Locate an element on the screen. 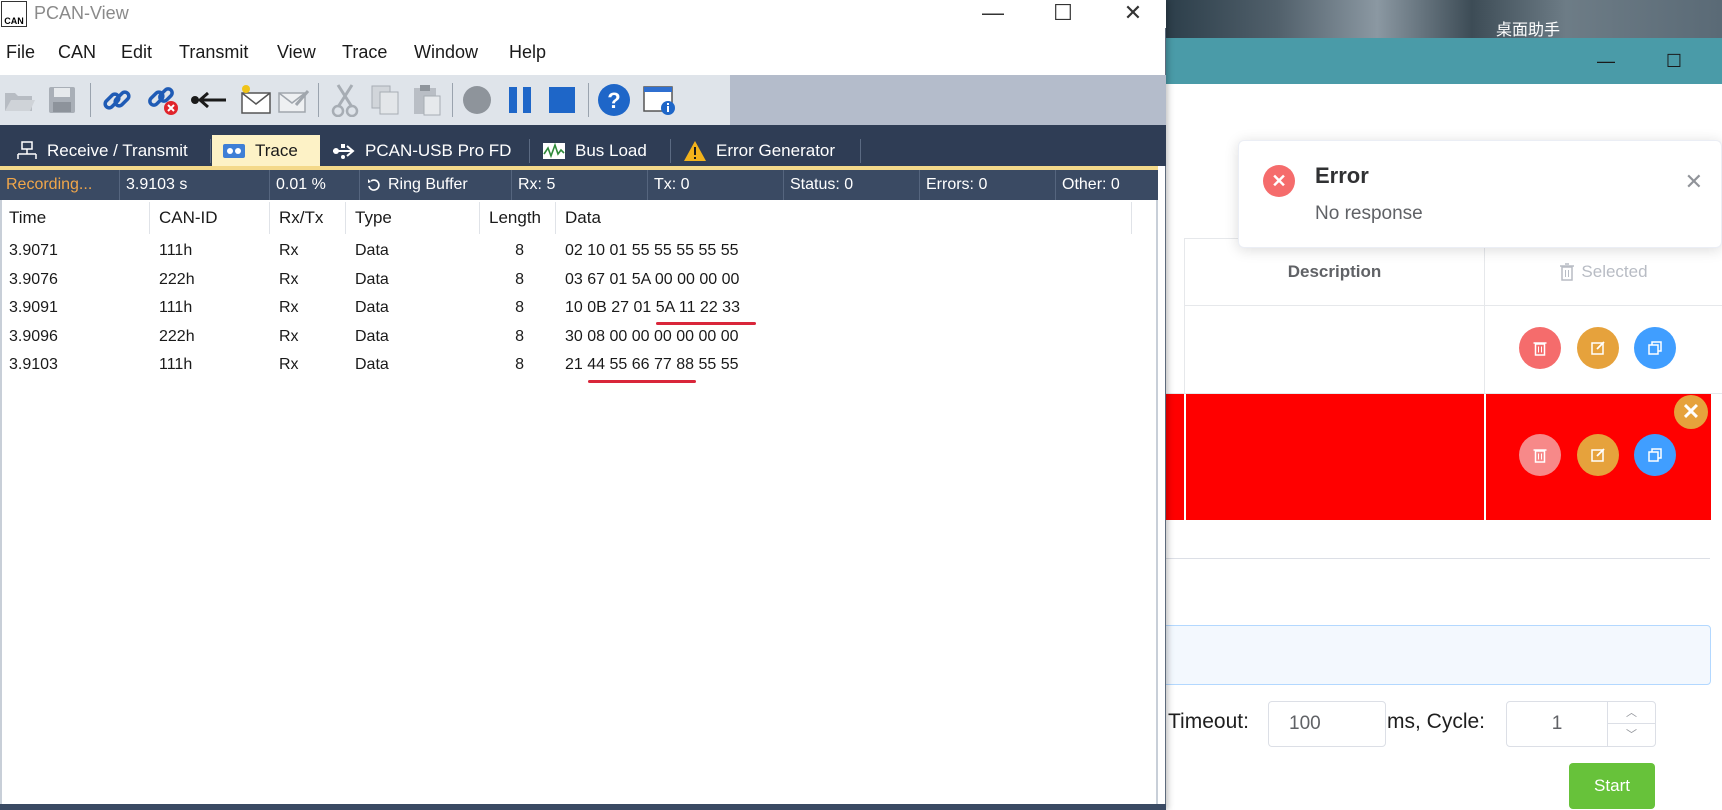  busload-icon is located at coordinates (554, 150).